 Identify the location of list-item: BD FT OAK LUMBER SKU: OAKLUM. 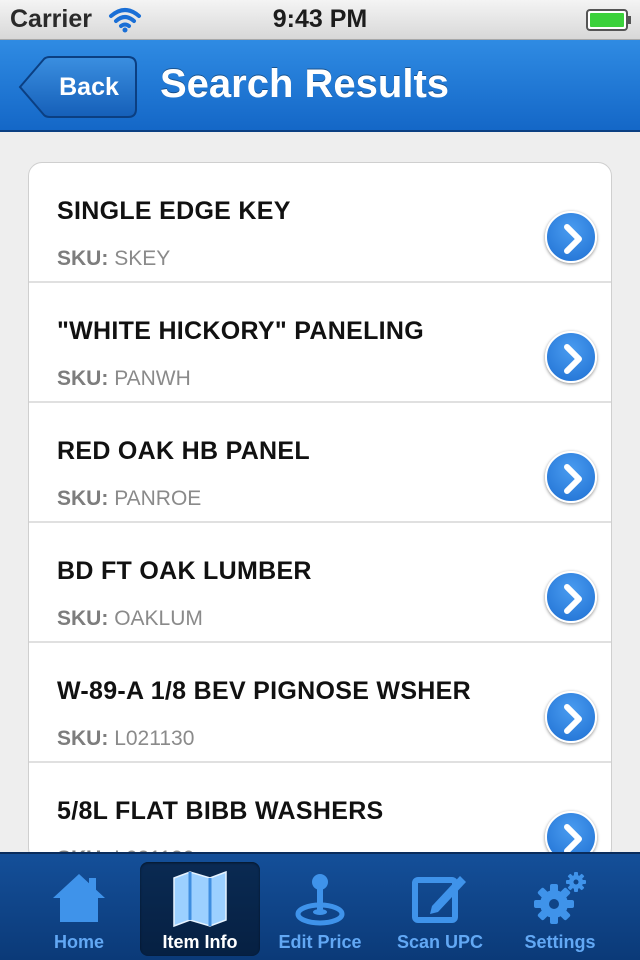
(320, 583).